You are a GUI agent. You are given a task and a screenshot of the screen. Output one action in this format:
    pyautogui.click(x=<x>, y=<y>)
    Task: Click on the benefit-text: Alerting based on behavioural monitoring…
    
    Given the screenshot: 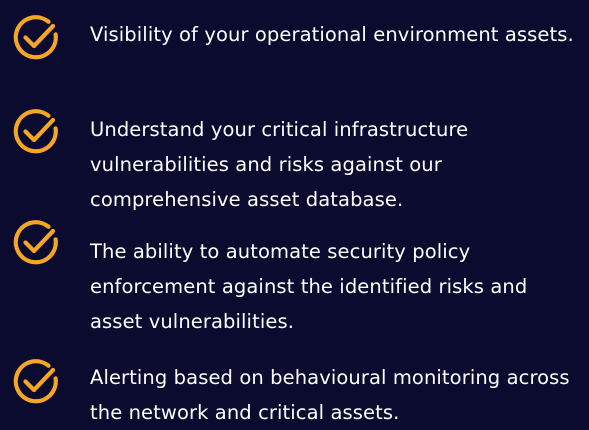 What is the action you would take?
    pyautogui.click(x=330, y=395)
    